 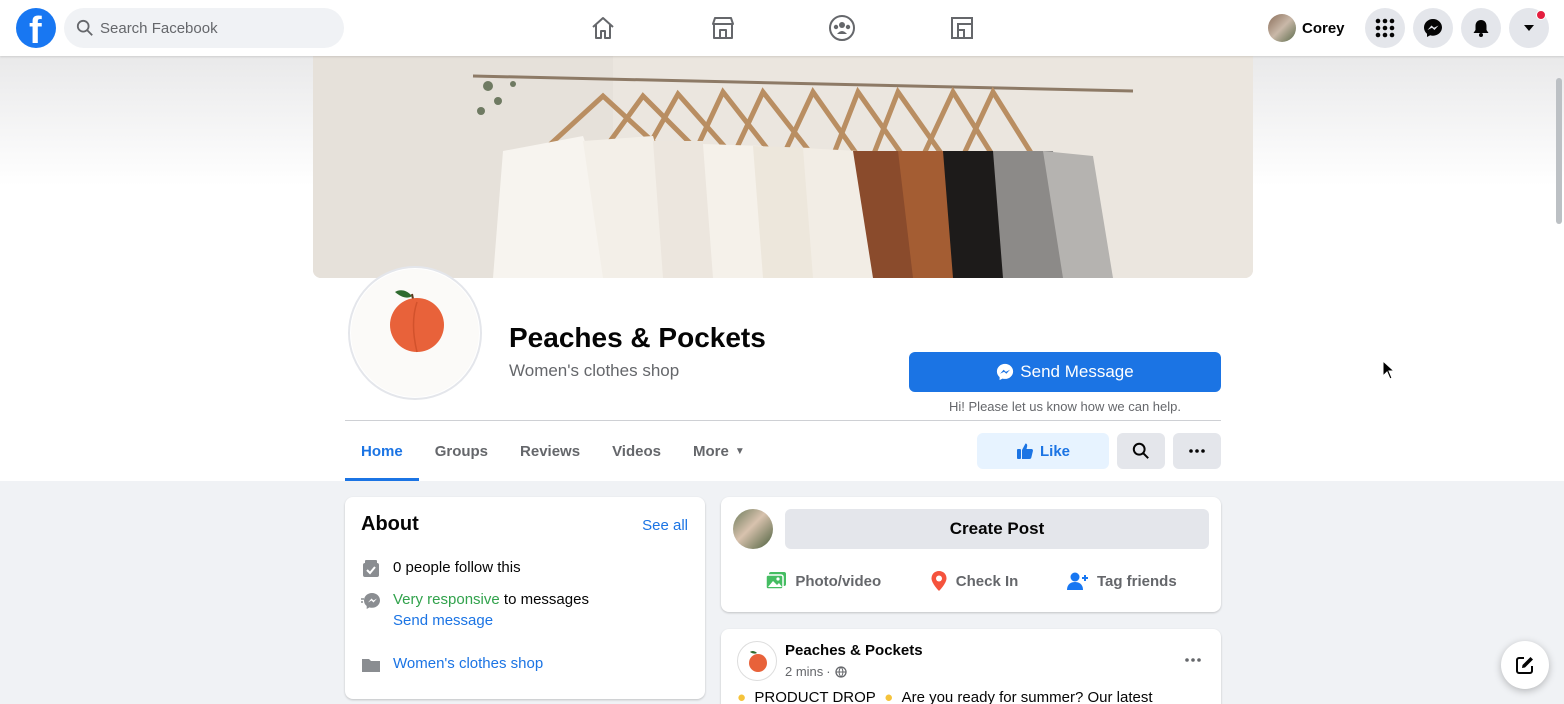 I want to click on category-link: Women's clothes shop, so click(x=468, y=663).